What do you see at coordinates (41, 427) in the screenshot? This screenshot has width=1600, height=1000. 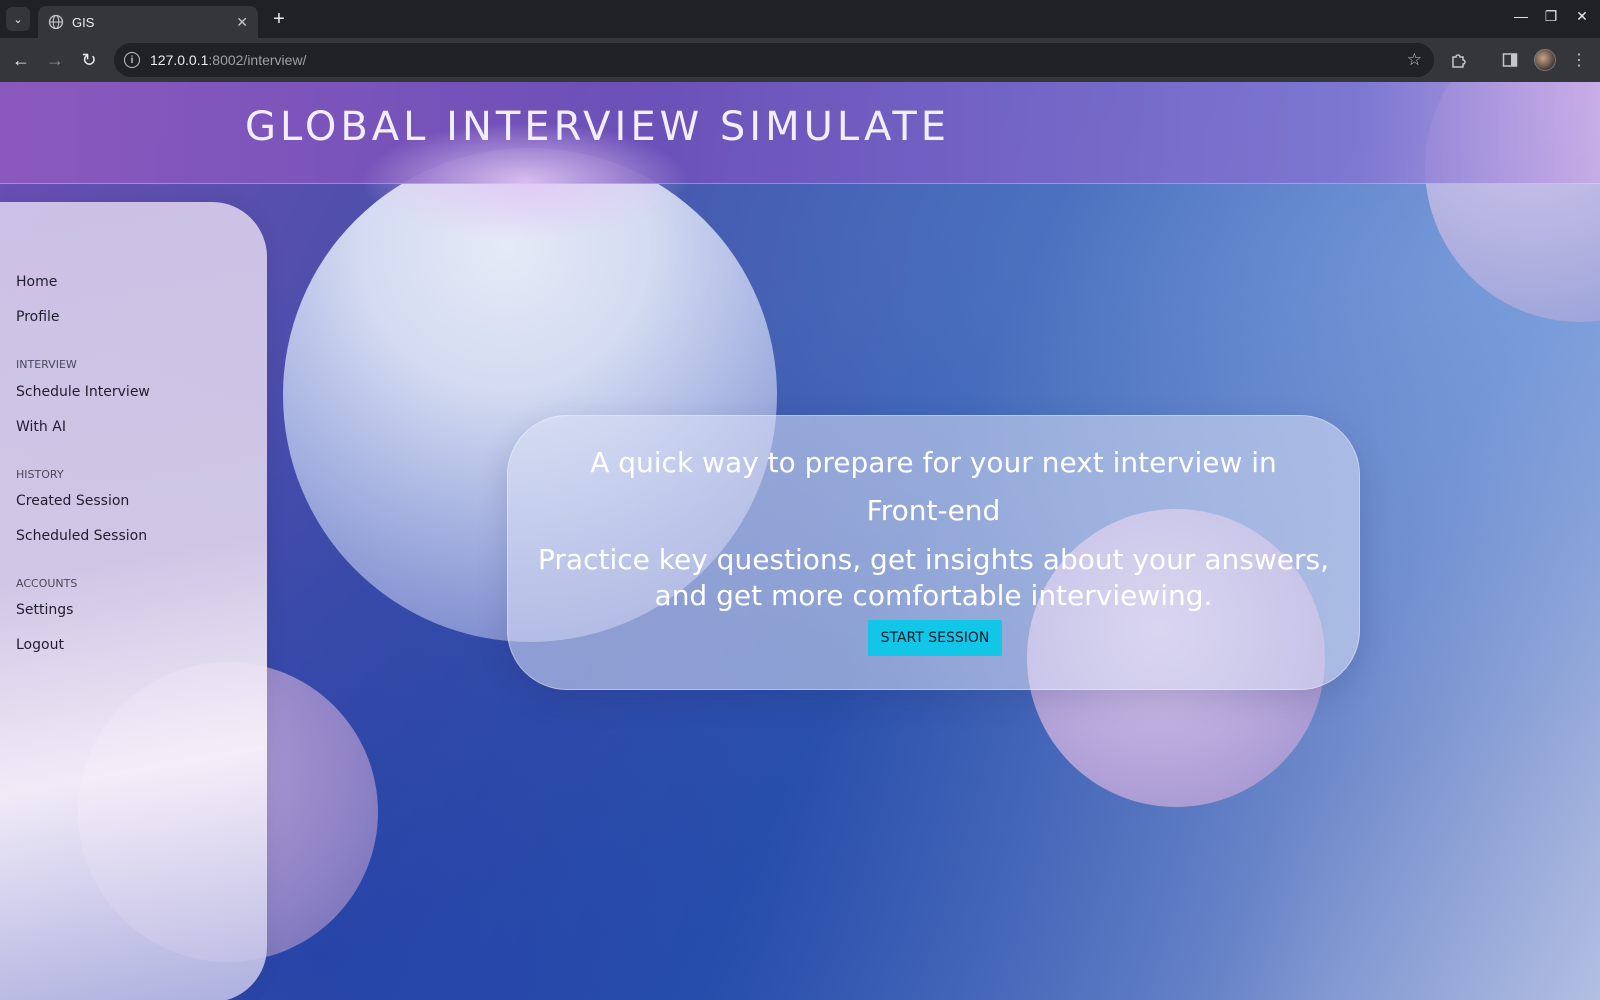 I see `sidebar-item-with-ai: With AI` at bounding box center [41, 427].